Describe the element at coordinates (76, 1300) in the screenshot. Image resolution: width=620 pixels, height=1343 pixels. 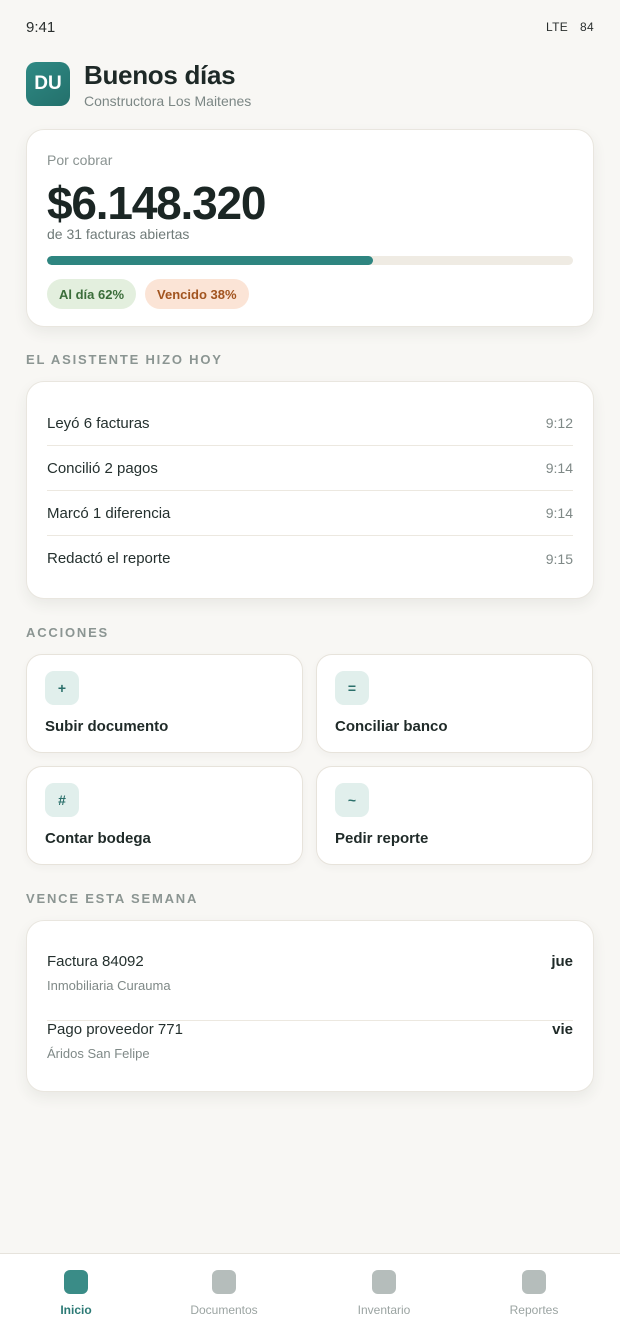
I see `tab-inicio: Inicio` at that location.